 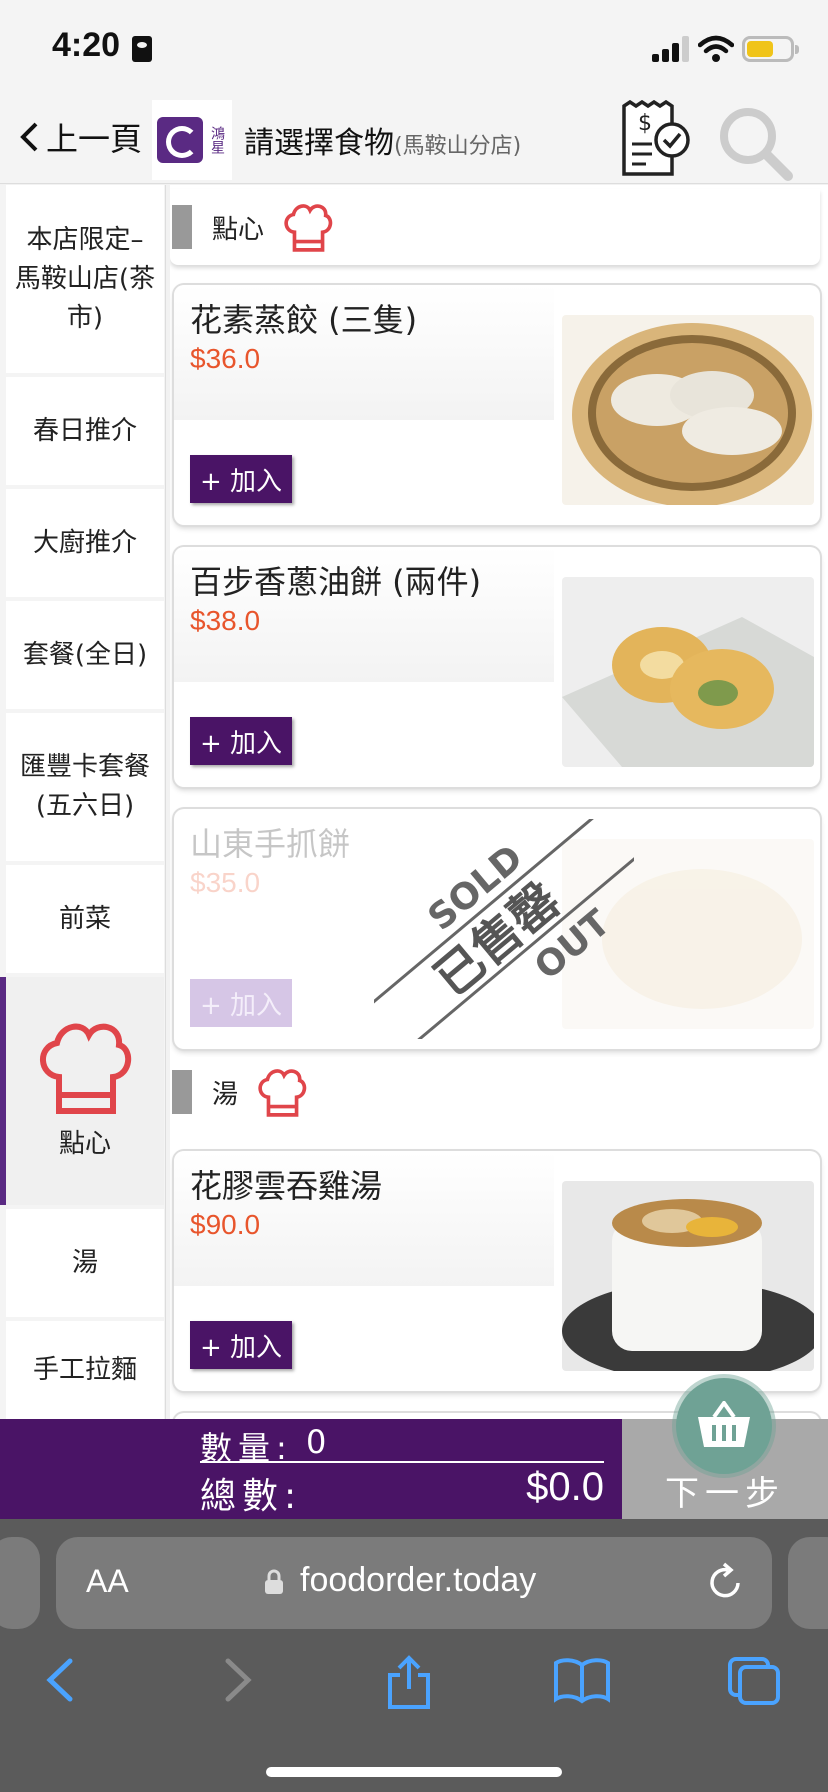 I want to click on menu-item-card: 花膠雲吞雞湯 $90.0 + 加入, so click(x=497, y=1271).